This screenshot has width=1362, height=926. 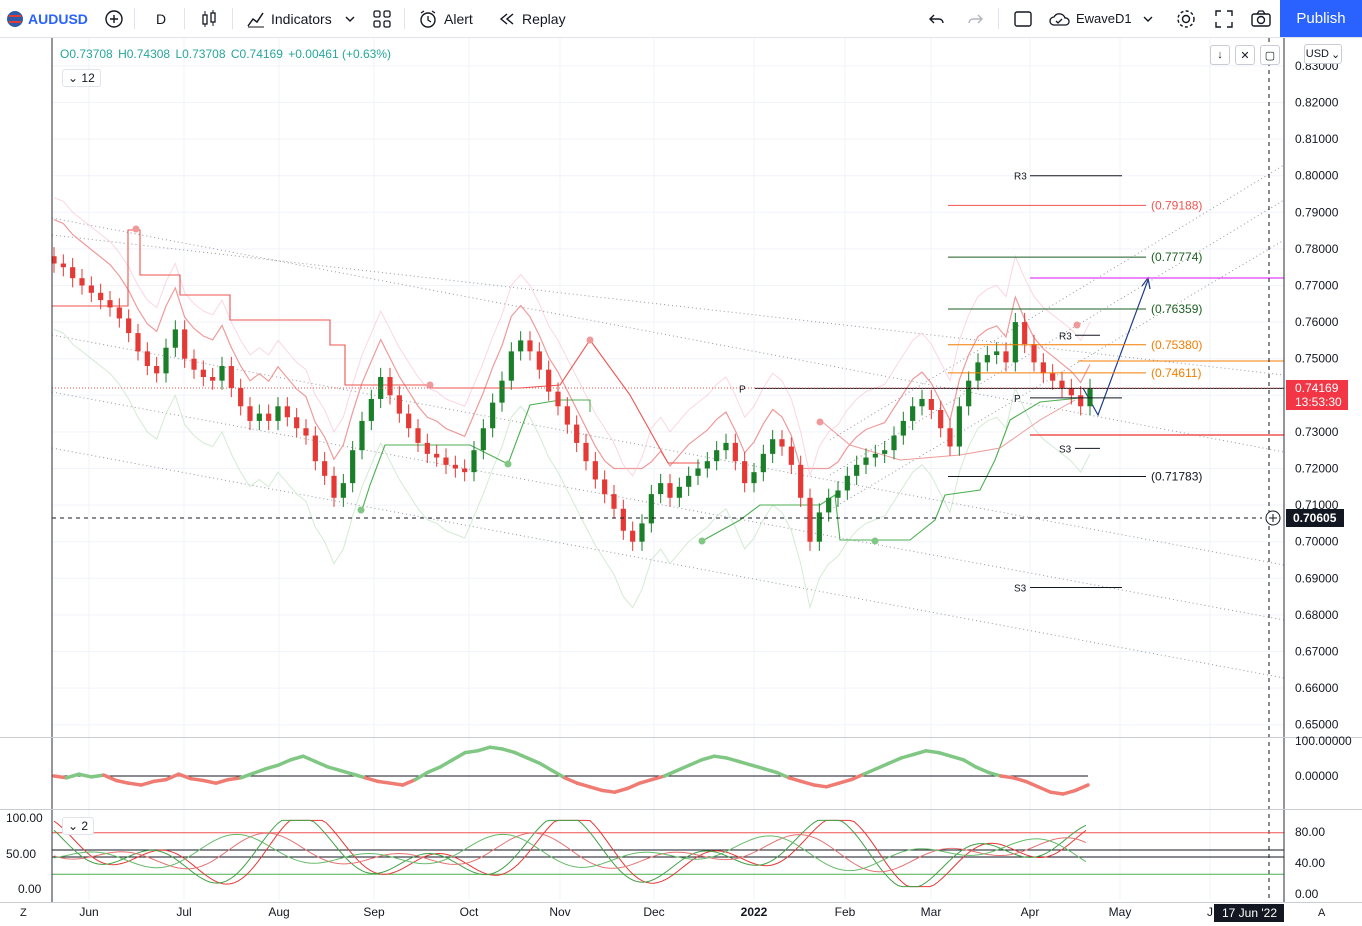 What do you see at coordinates (1176, 257) in the screenshot?
I see `fib-level-label: (0.77774)` at bounding box center [1176, 257].